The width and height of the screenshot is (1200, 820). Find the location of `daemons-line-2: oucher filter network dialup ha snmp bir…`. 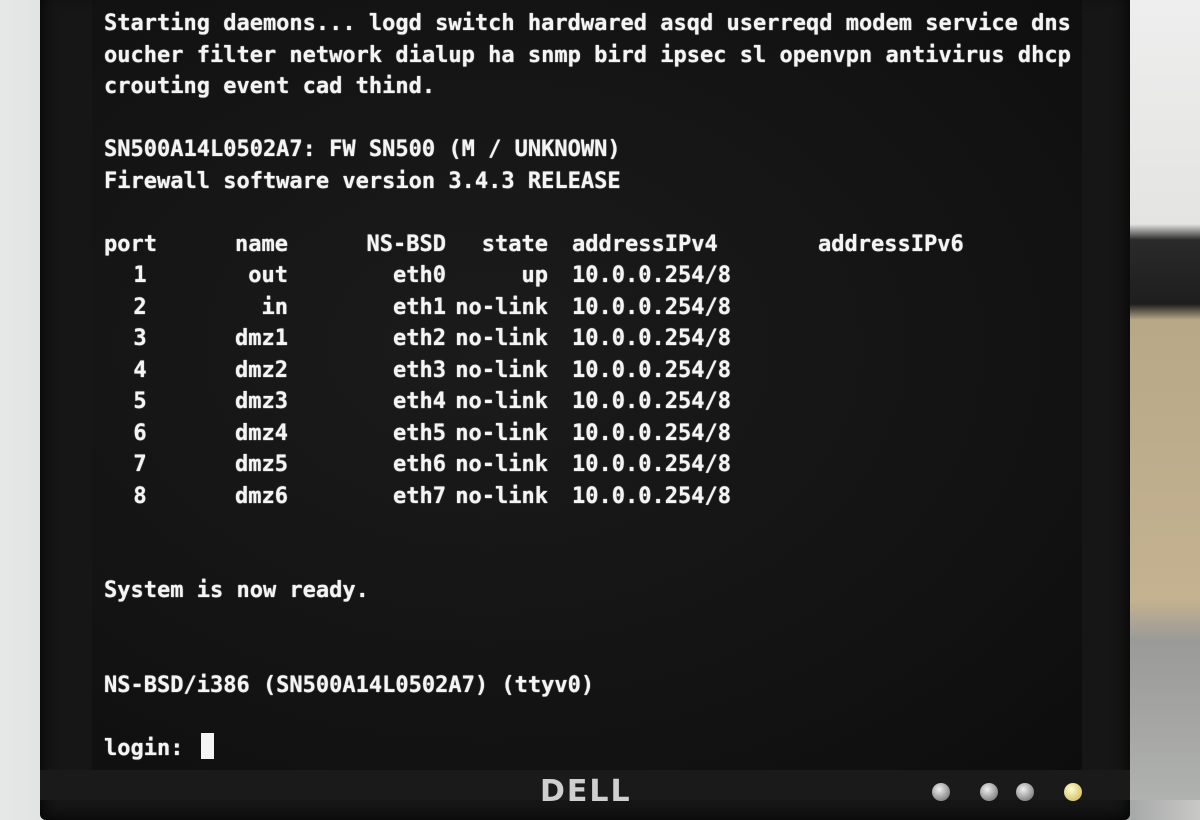

daemons-line-2: oucher filter network dialup ha snmp bir… is located at coordinates (593, 55).